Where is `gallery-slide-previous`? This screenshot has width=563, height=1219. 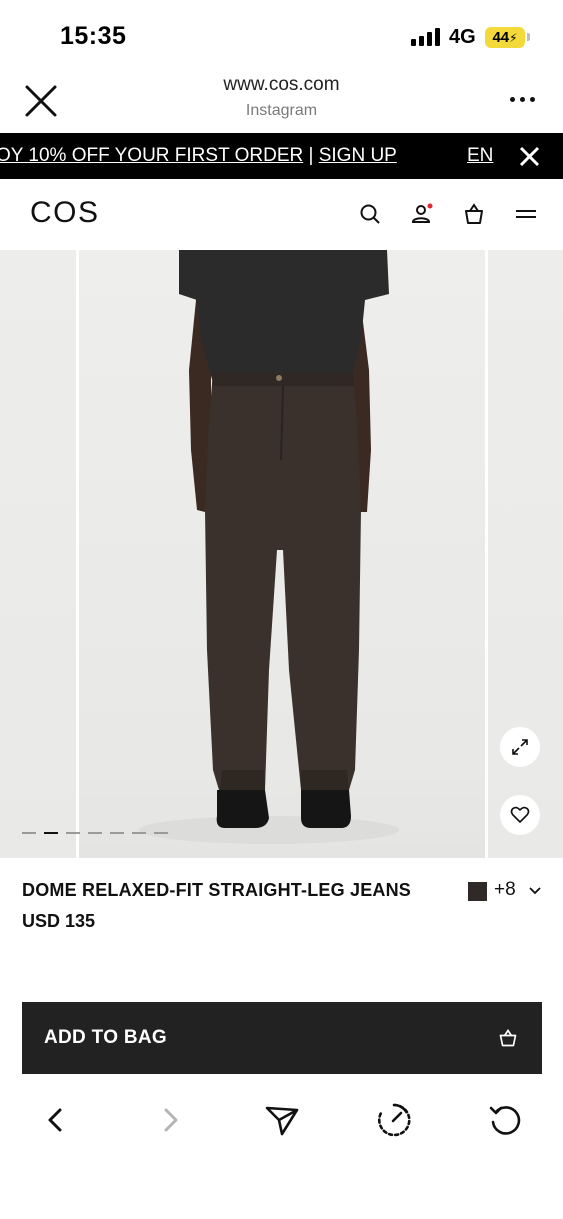 gallery-slide-previous is located at coordinates (38, 554).